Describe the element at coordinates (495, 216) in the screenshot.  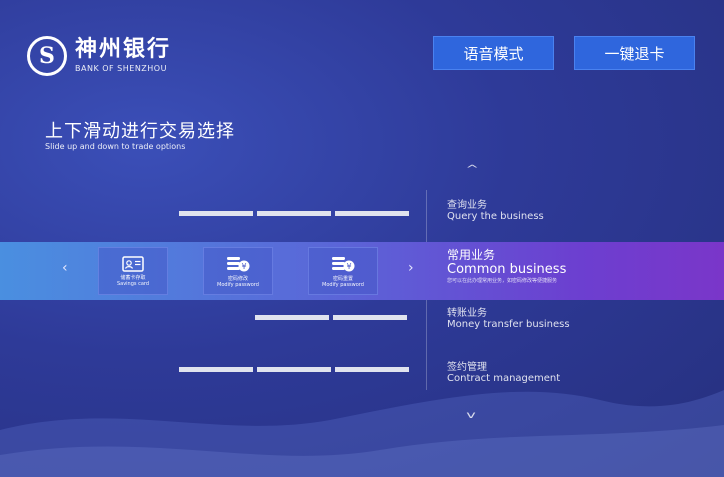
I see `category-query-en: Query the business` at that location.